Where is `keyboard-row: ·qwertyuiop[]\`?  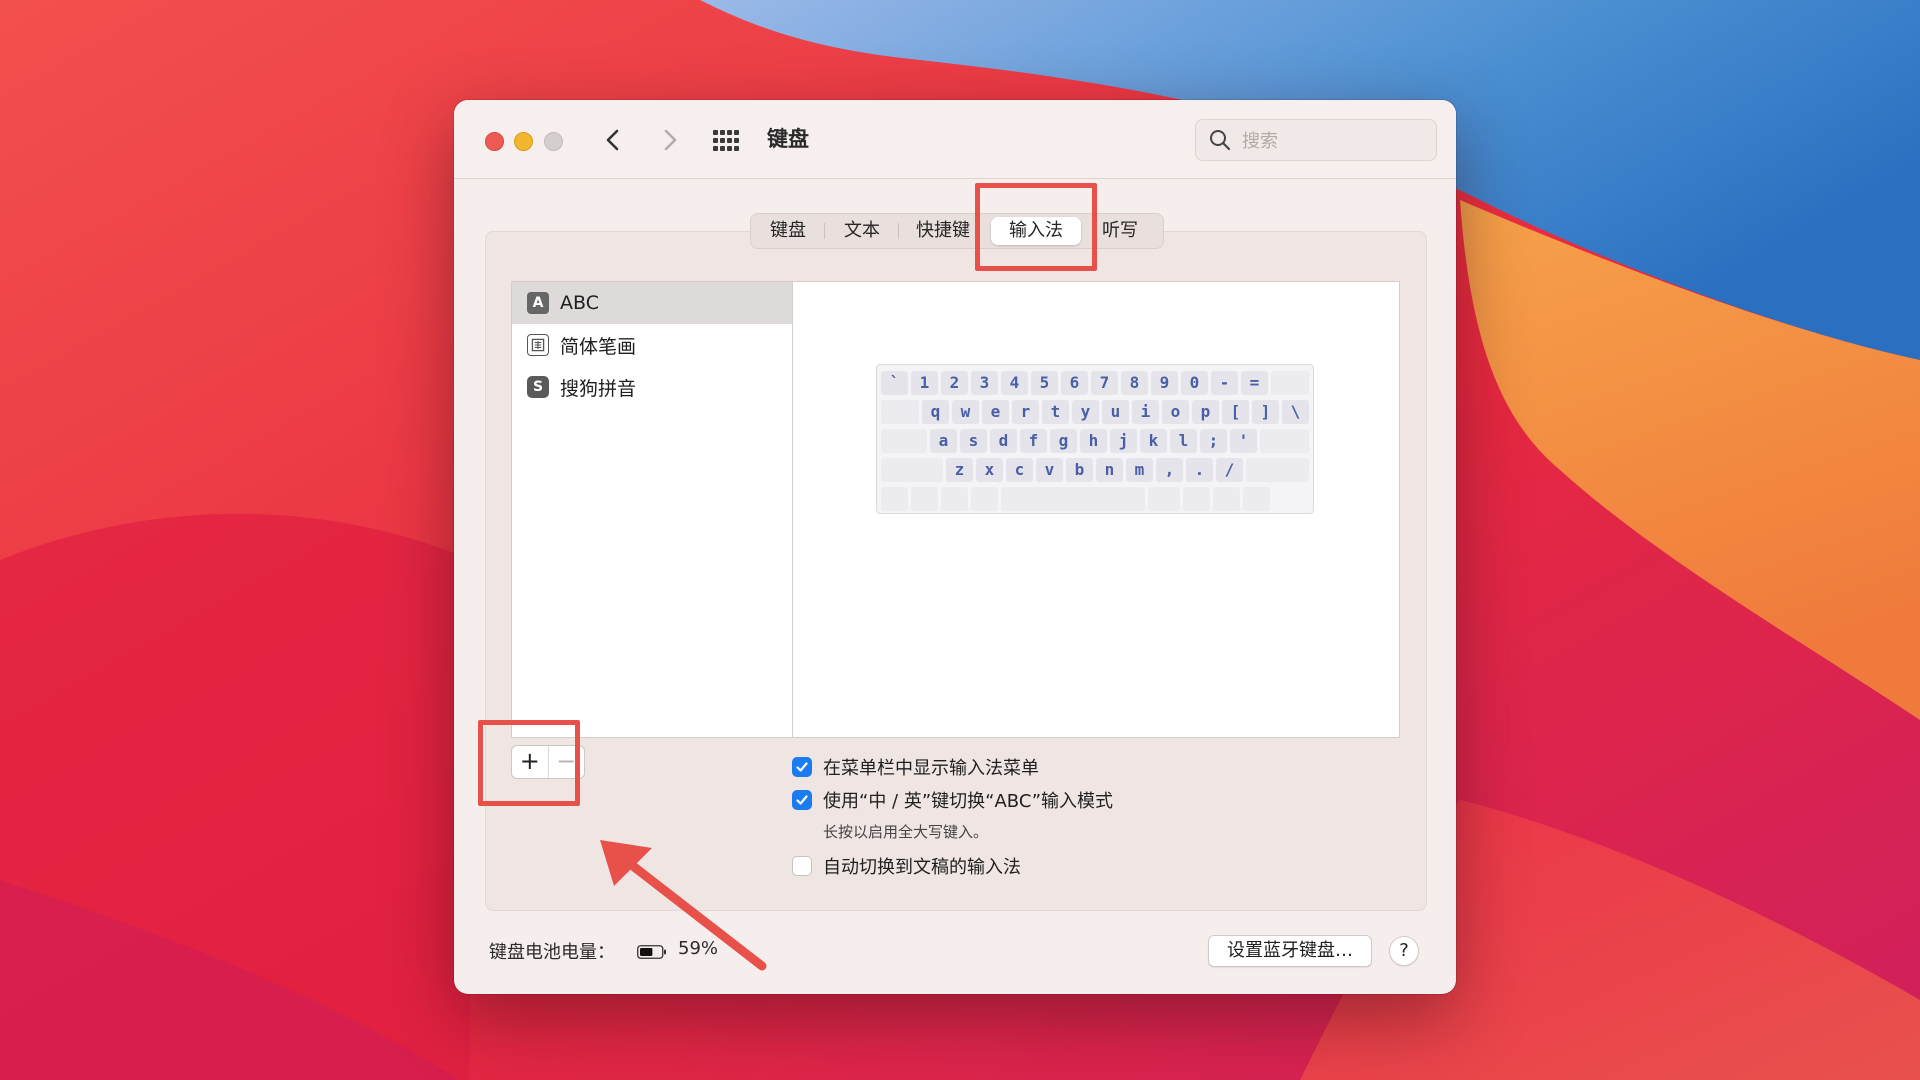
keyboard-row: ·qwertyuiop[]\ is located at coordinates (1095, 412).